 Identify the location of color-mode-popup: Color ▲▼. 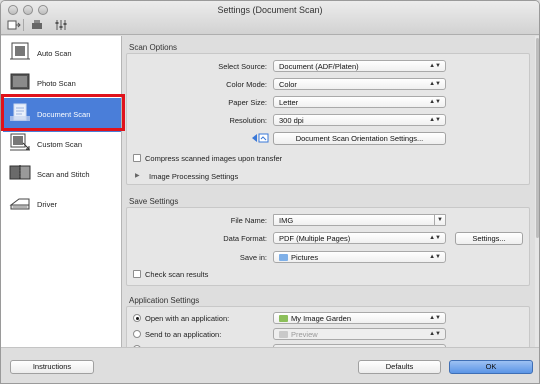
(359, 84).